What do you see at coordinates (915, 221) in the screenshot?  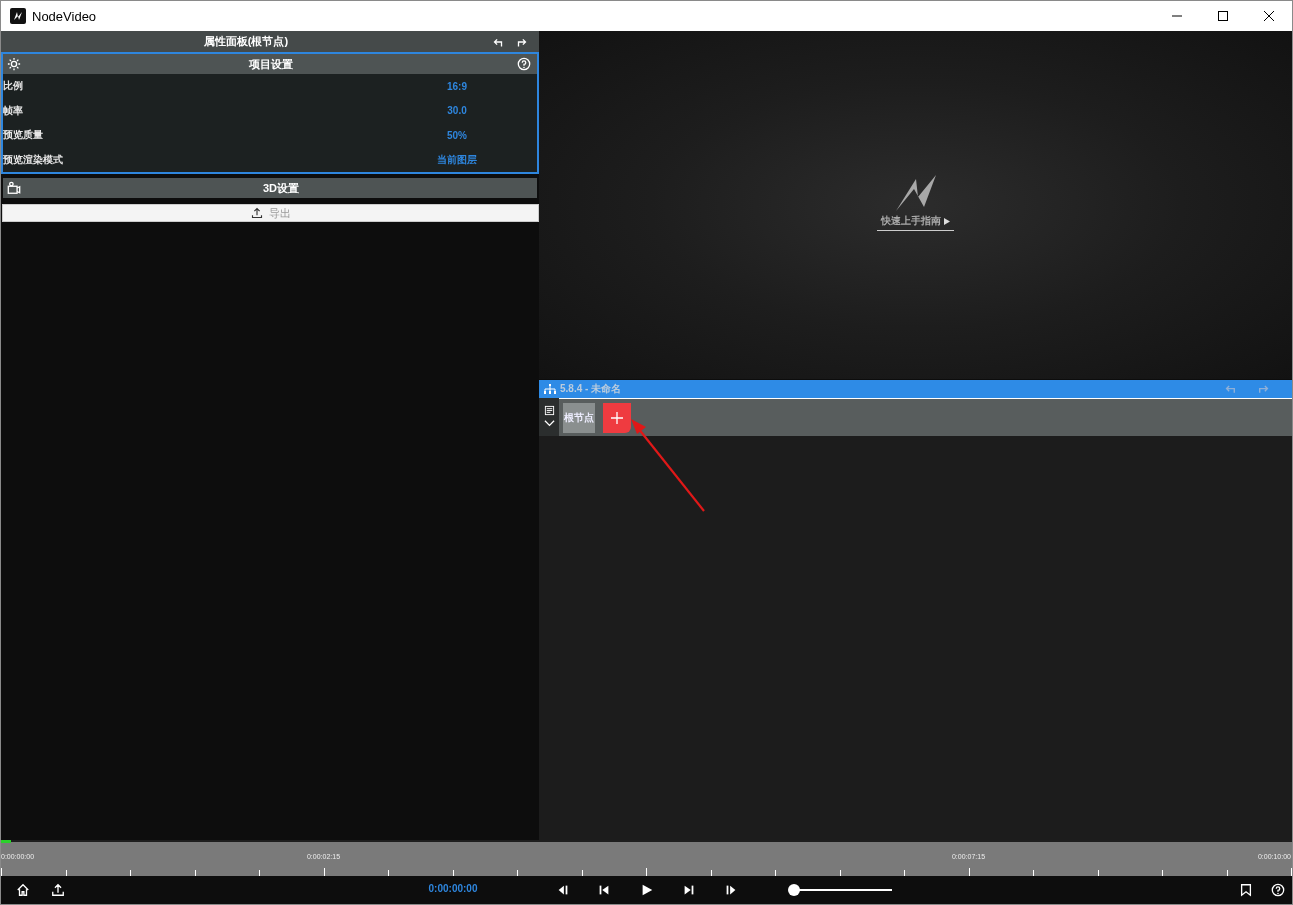 I see `guide-link: 快速上手指南` at bounding box center [915, 221].